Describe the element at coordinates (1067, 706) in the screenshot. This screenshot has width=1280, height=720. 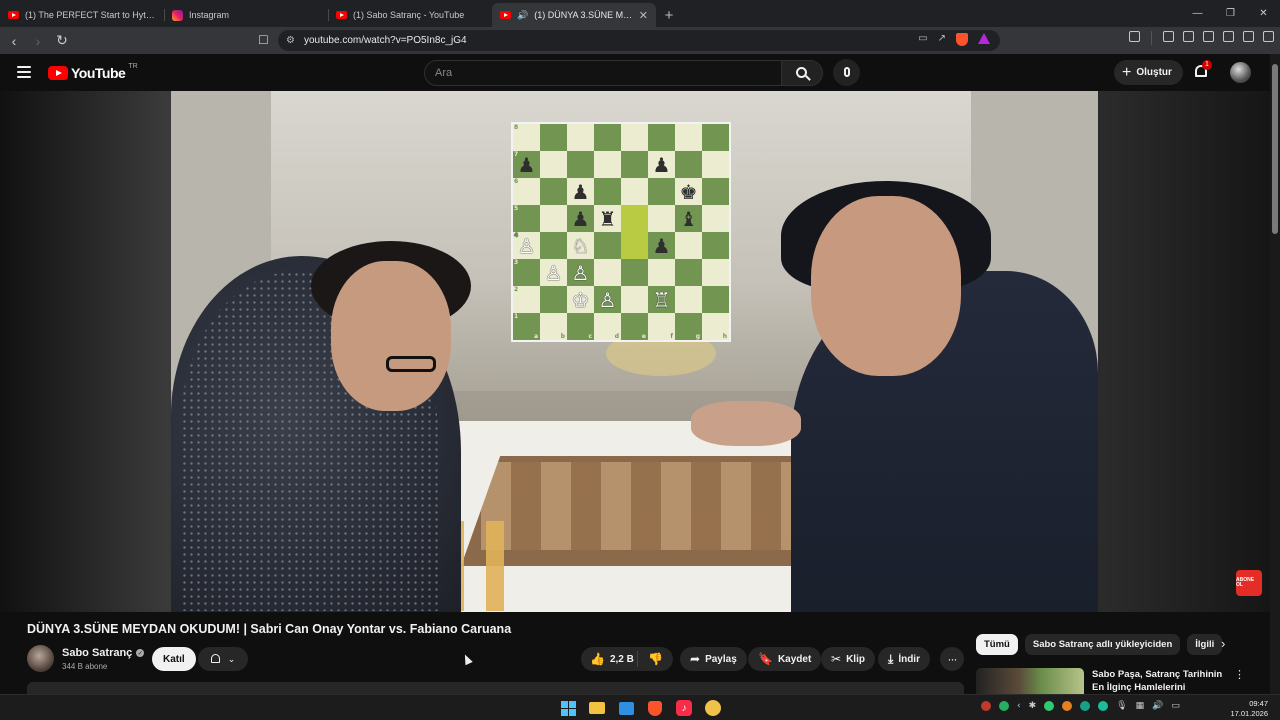
I see `tray-orange-icon` at that location.